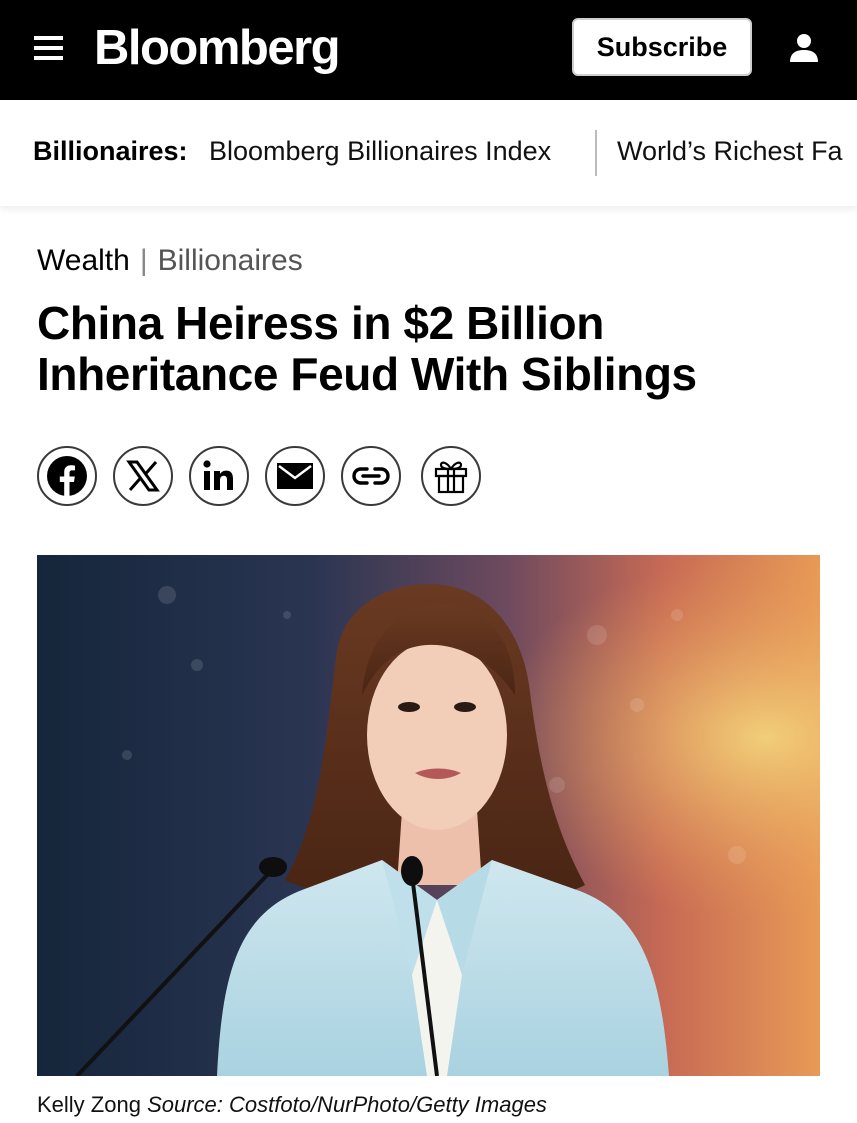  I want to click on facebook-icon, so click(67, 477).